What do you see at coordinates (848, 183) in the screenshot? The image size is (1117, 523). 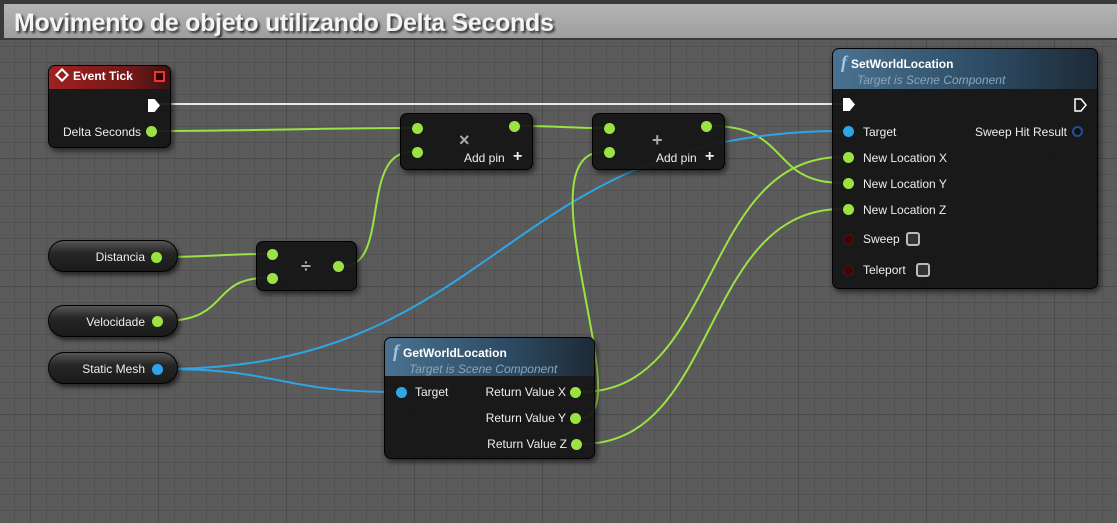 I see `new-location-y-pin` at bounding box center [848, 183].